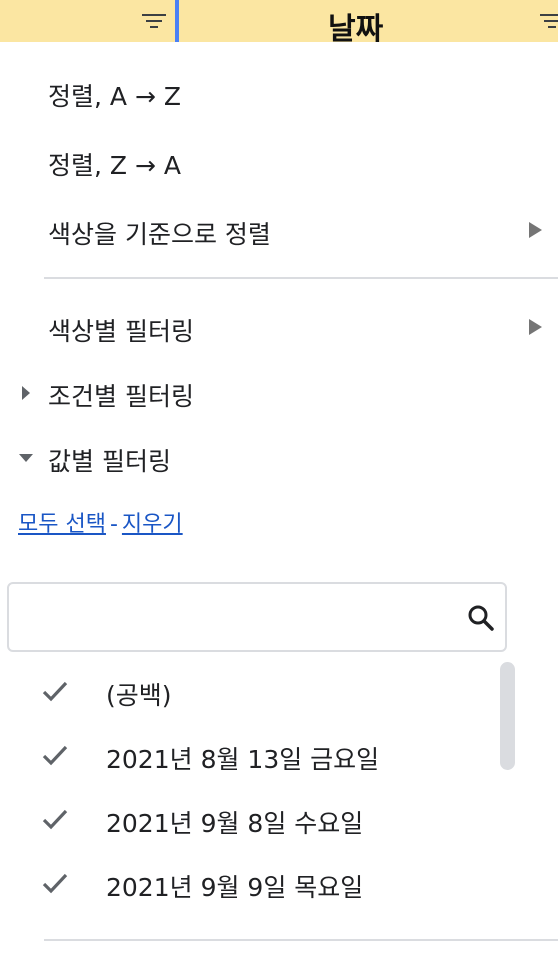  I want to click on select-clear-links: 모두 선택 - 지우기, so click(100, 522).